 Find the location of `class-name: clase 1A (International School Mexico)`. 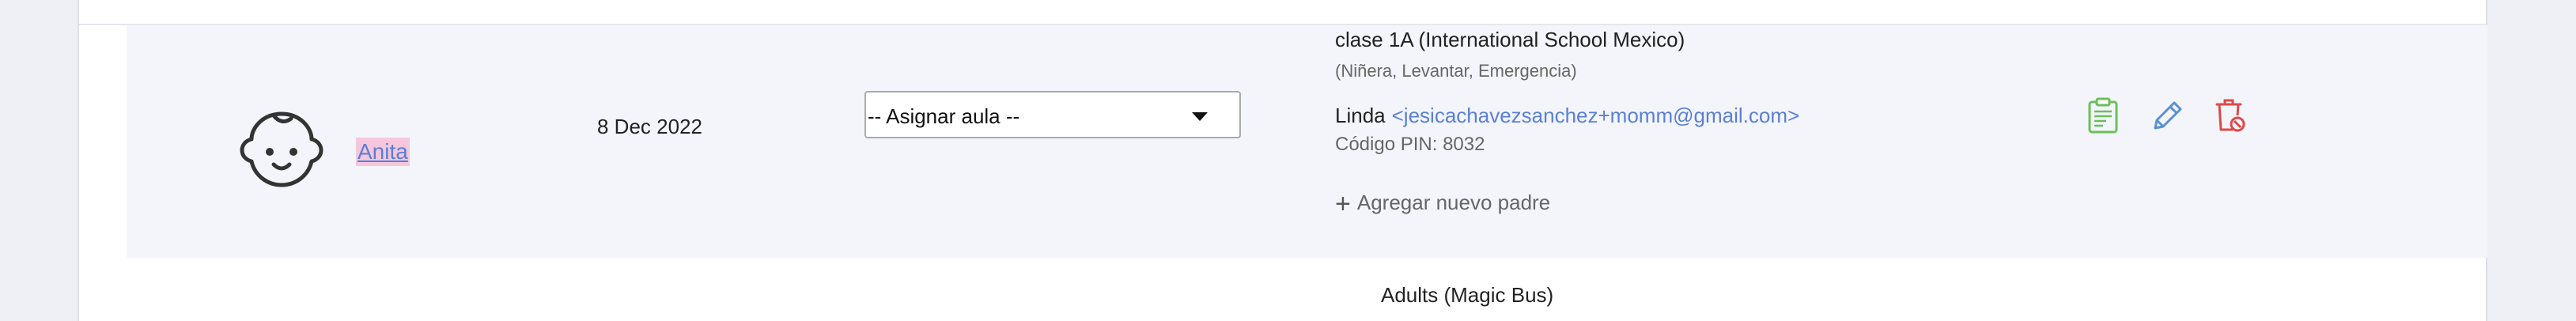

class-name: clase 1A (International School Mexico) is located at coordinates (1510, 39).